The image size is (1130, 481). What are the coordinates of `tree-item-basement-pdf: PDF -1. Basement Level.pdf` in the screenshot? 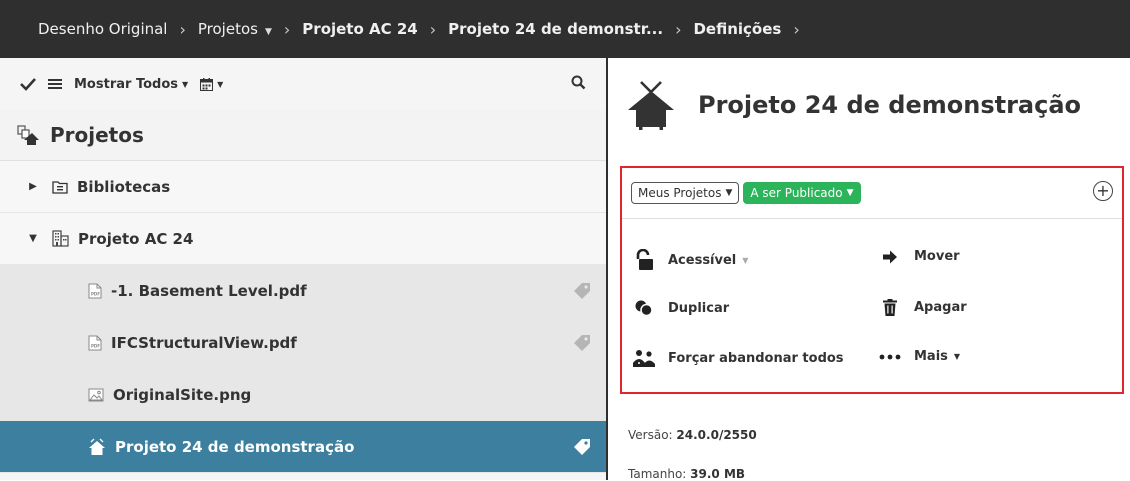 It's located at (303, 291).